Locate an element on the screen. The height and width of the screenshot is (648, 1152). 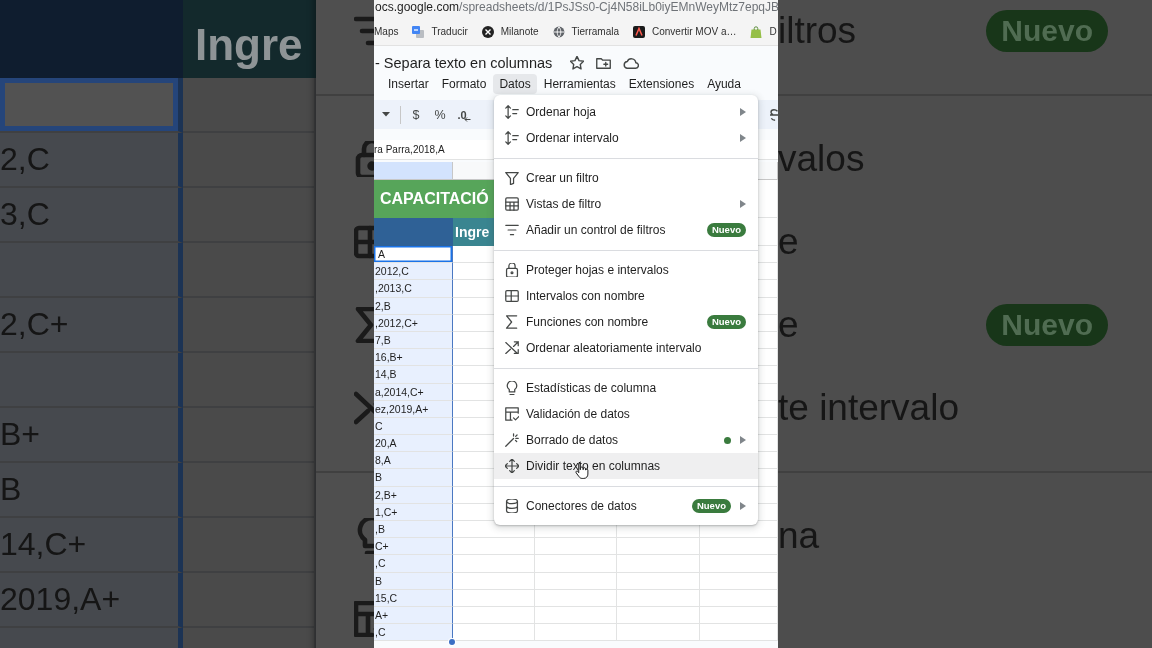
menu-text: valos is located at coordinates (822, 158).